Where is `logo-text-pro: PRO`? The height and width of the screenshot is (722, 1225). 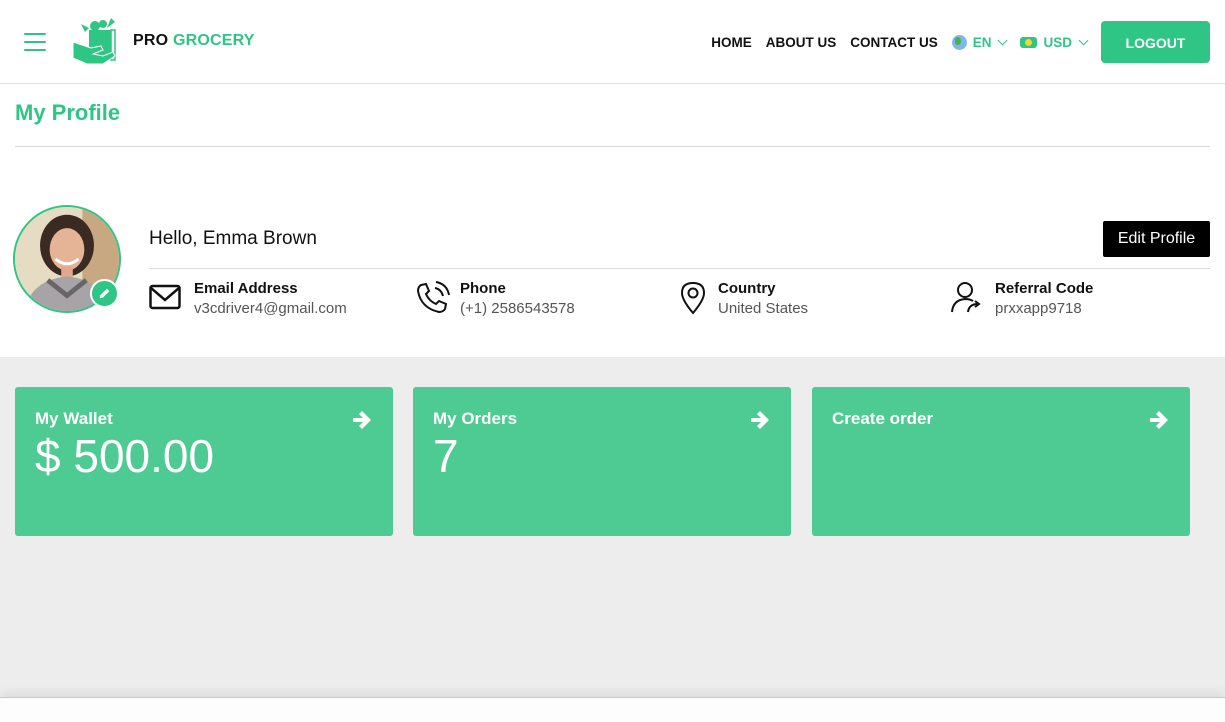
logo-text-pro: PRO is located at coordinates (151, 40).